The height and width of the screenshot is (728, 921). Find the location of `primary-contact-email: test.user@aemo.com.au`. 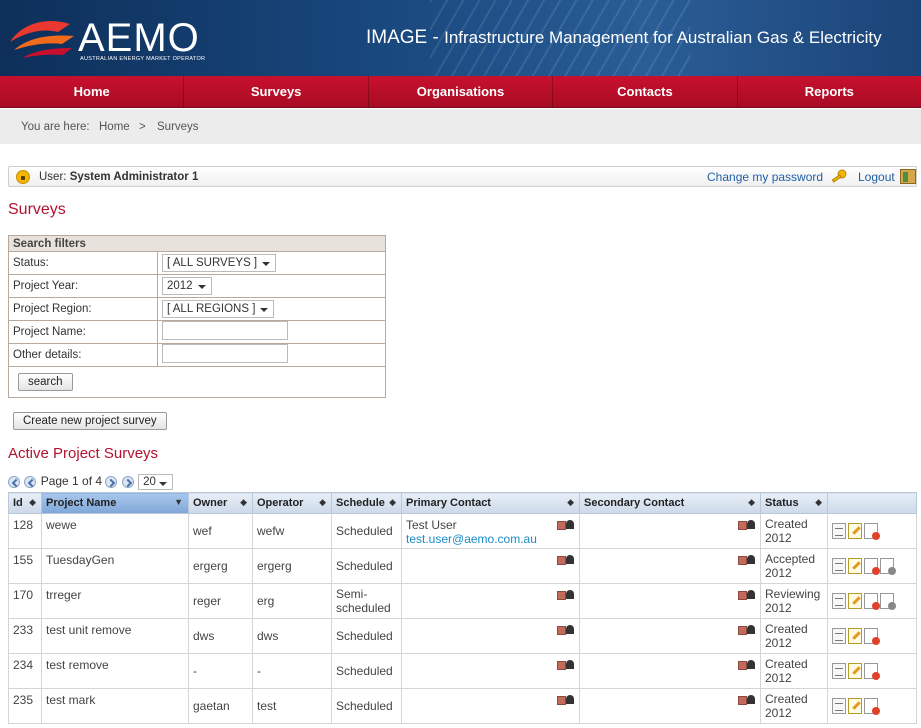

primary-contact-email: test.user@aemo.com.au is located at coordinates (490, 539).